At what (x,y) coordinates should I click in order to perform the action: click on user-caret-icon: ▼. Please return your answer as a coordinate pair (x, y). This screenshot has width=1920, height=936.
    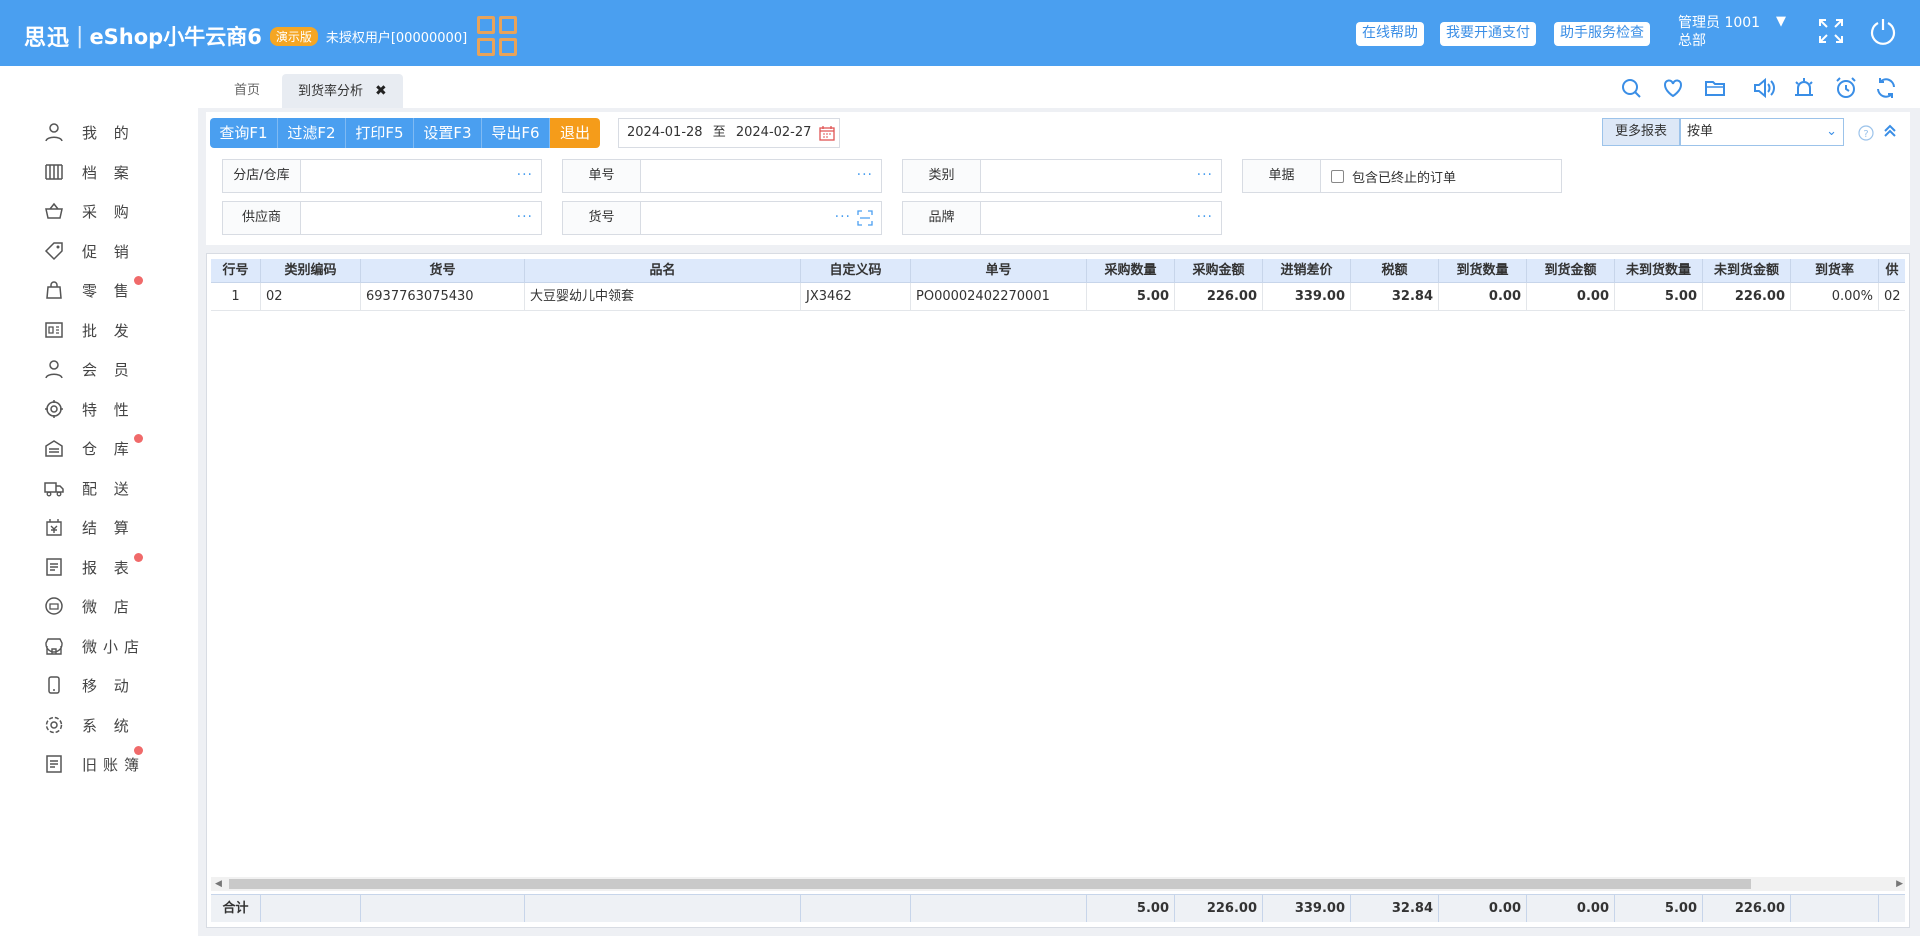
    Looking at the image, I should click on (1781, 21).